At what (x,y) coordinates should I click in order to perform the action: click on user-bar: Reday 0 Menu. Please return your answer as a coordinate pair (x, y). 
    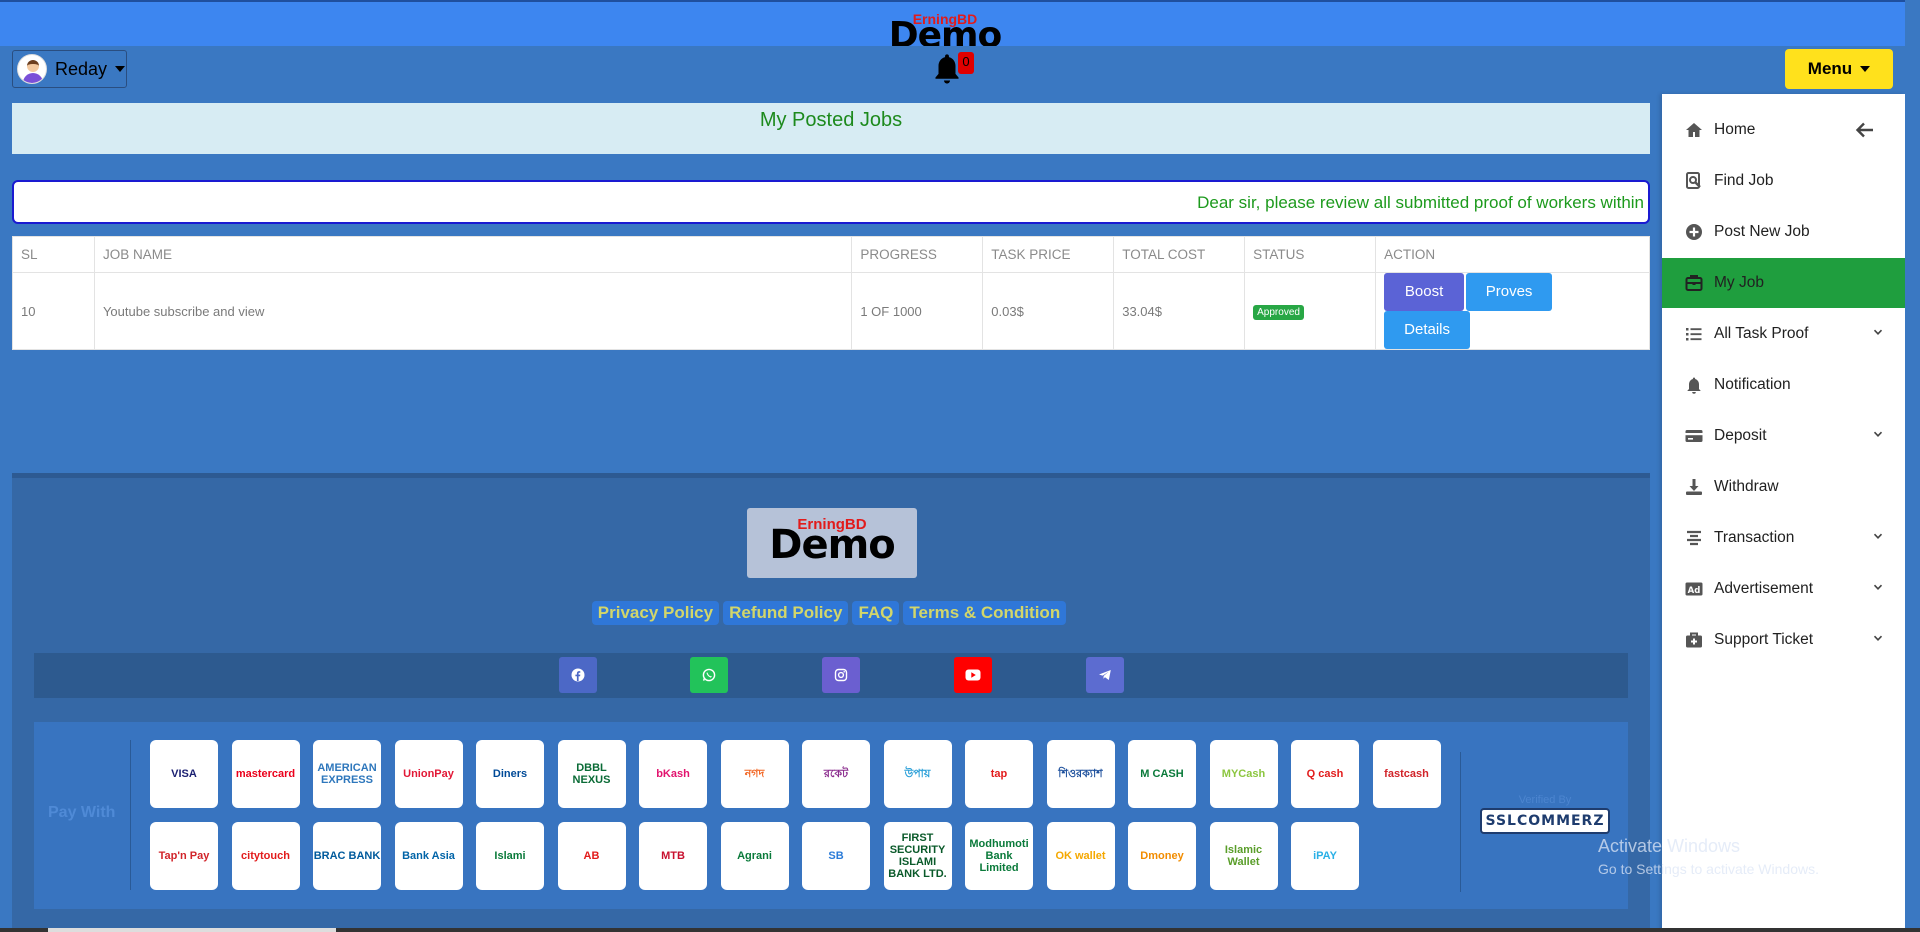
    Looking at the image, I should click on (960, 71).